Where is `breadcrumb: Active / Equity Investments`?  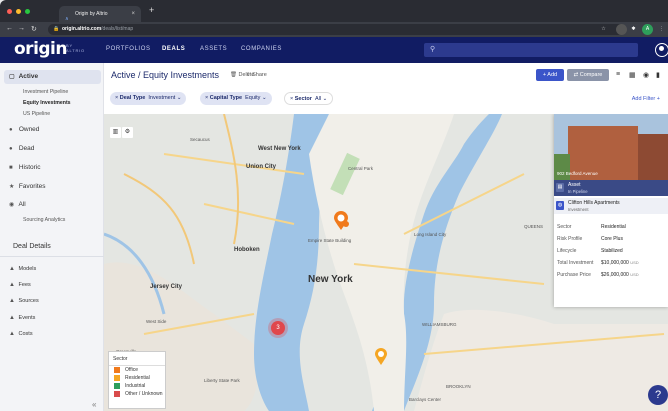 breadcrumb: Active / Equity Investments is located at coordinates (165, 75).